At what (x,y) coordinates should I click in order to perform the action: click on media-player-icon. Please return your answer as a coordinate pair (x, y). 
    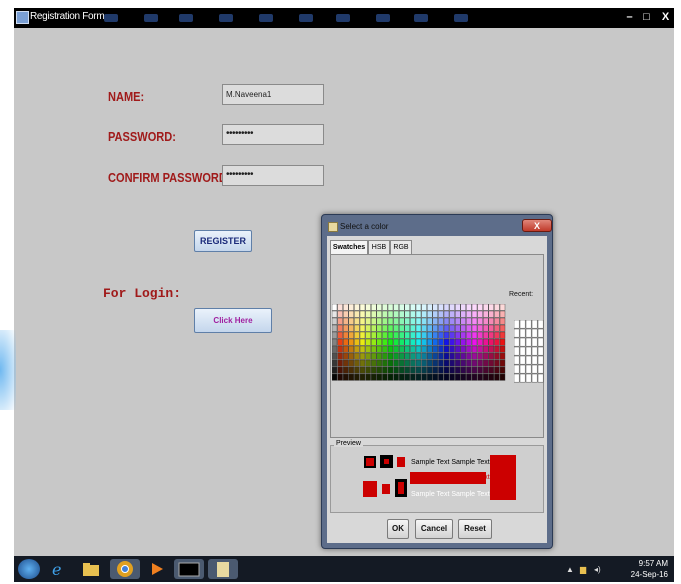
    Looking at the image, I should click on (157, 569).